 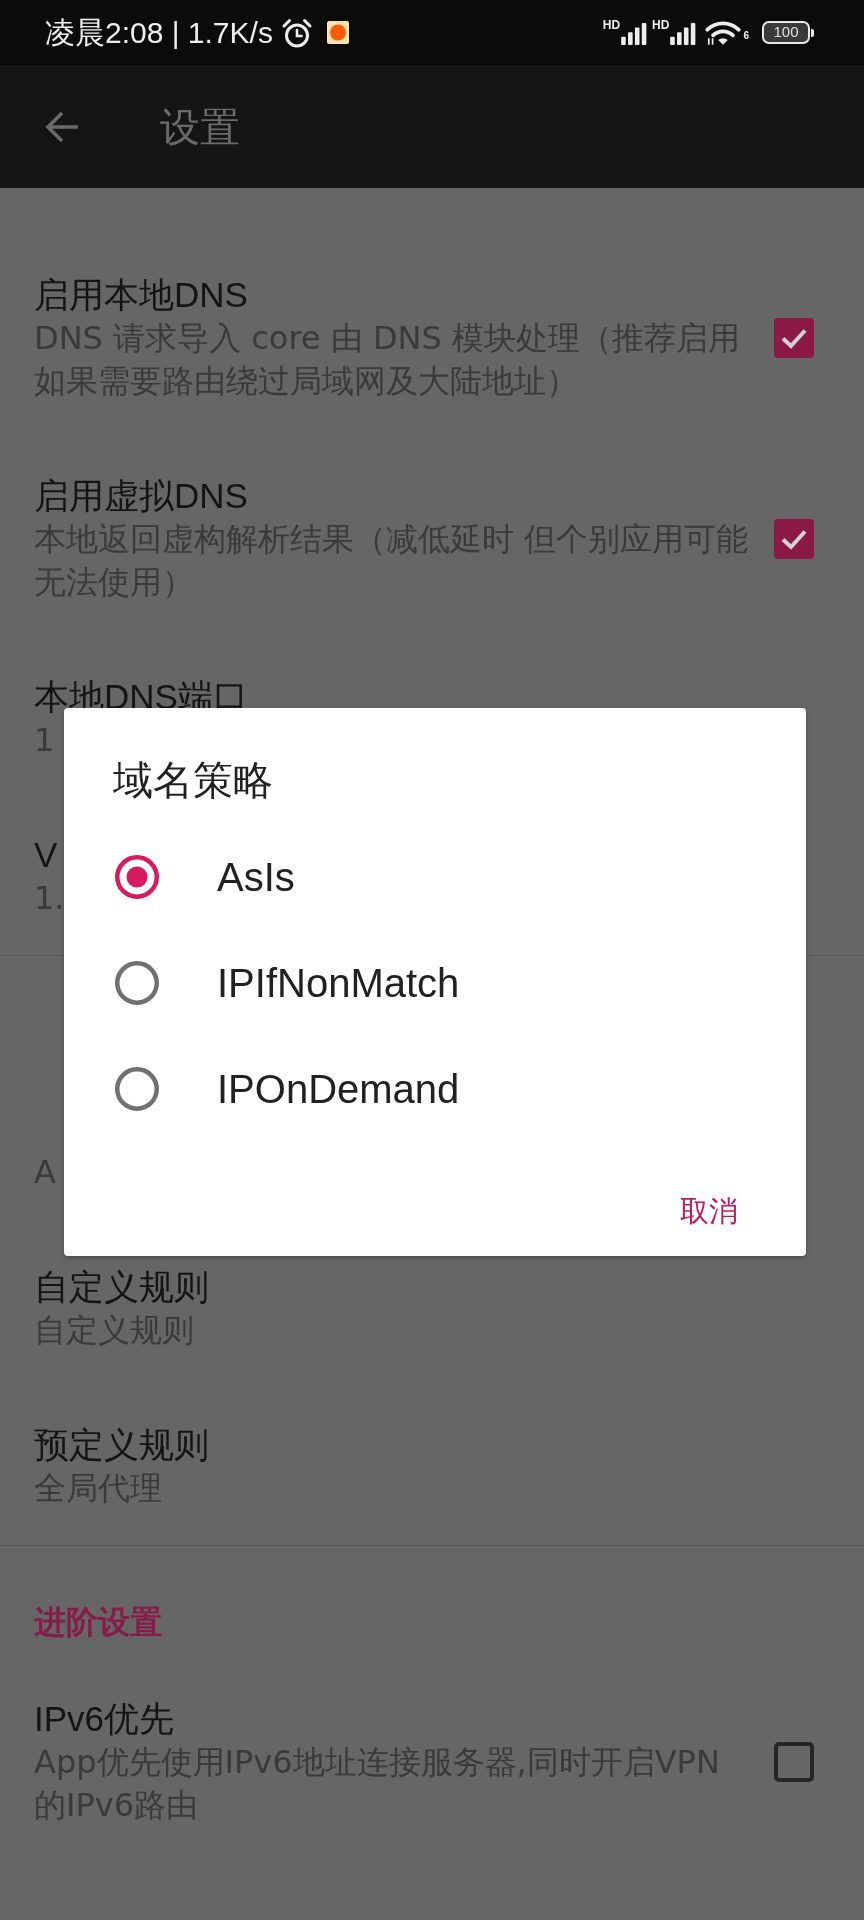 What do you see at coordinates (746, 36) in the screenshot?
I see `wifi-label: 6` at bounding box center [746, 36].